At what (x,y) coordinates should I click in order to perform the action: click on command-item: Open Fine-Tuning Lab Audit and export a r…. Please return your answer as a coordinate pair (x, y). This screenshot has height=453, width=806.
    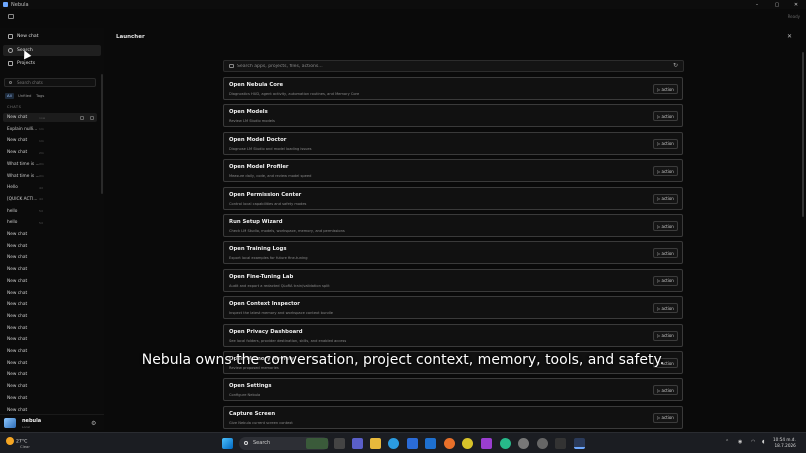
    Looking at the image, I should click on (453, 280).